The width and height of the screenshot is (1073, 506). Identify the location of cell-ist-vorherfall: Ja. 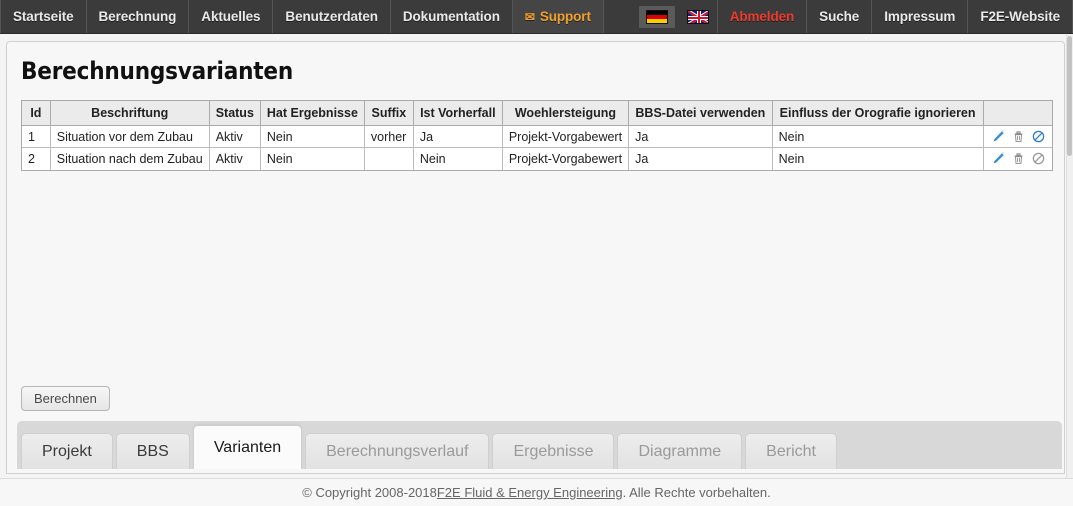
(458, 136).